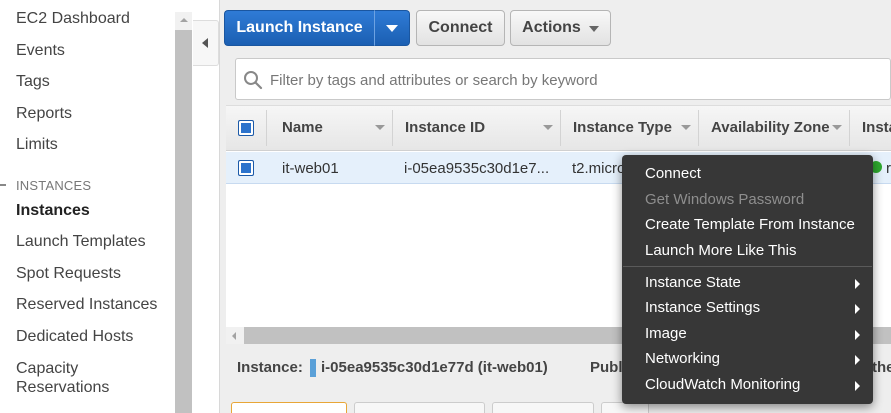 This screenshot has height=413, width=891. What do you see at coordinates (599, 168) in the screenshot?
I see `cell-instance-type: t2.micro` at bounding box center [599, 168].